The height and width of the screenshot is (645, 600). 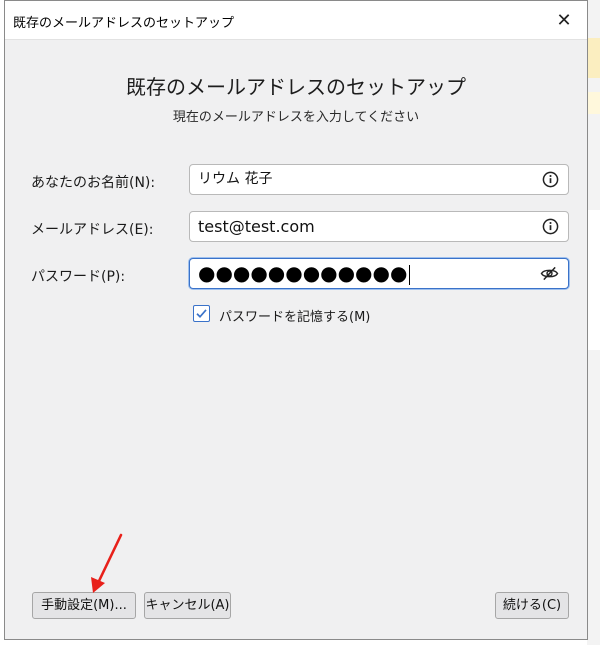 What do you see at coordinates (532, 605) in the screenshot?
I see `continue-button: 続ける(C)` at bounding box center [532, 605].